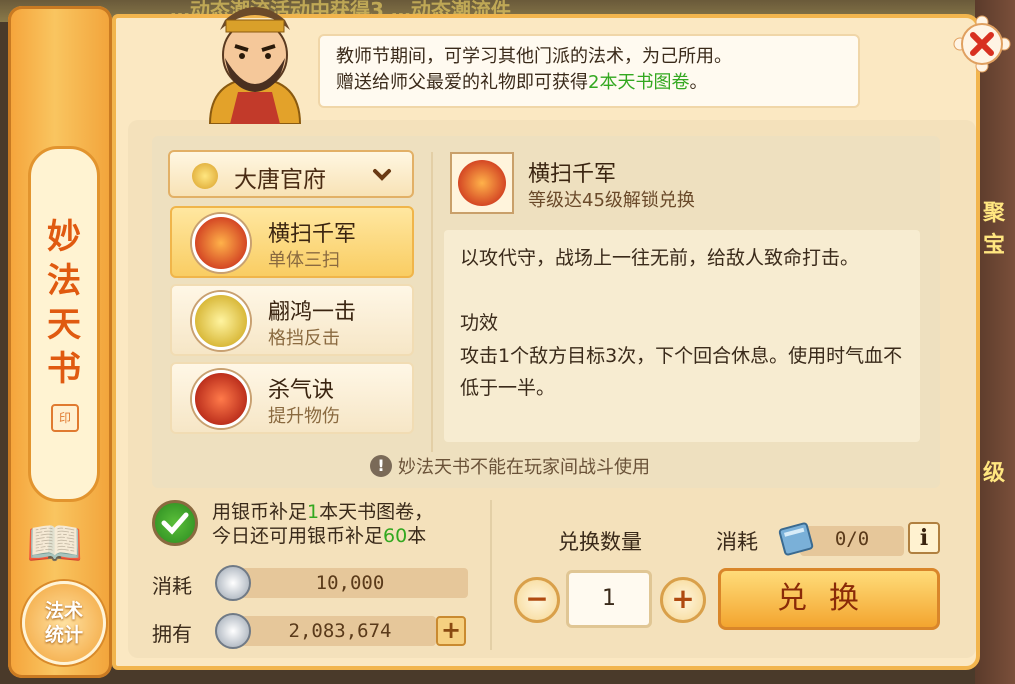 This screenshot has width=1015, height=684. Describe the element at coordinates (524, 467) in the screenshot. I see `notice-text: 妙法天书不能在玩家间战斗使用` at that location.